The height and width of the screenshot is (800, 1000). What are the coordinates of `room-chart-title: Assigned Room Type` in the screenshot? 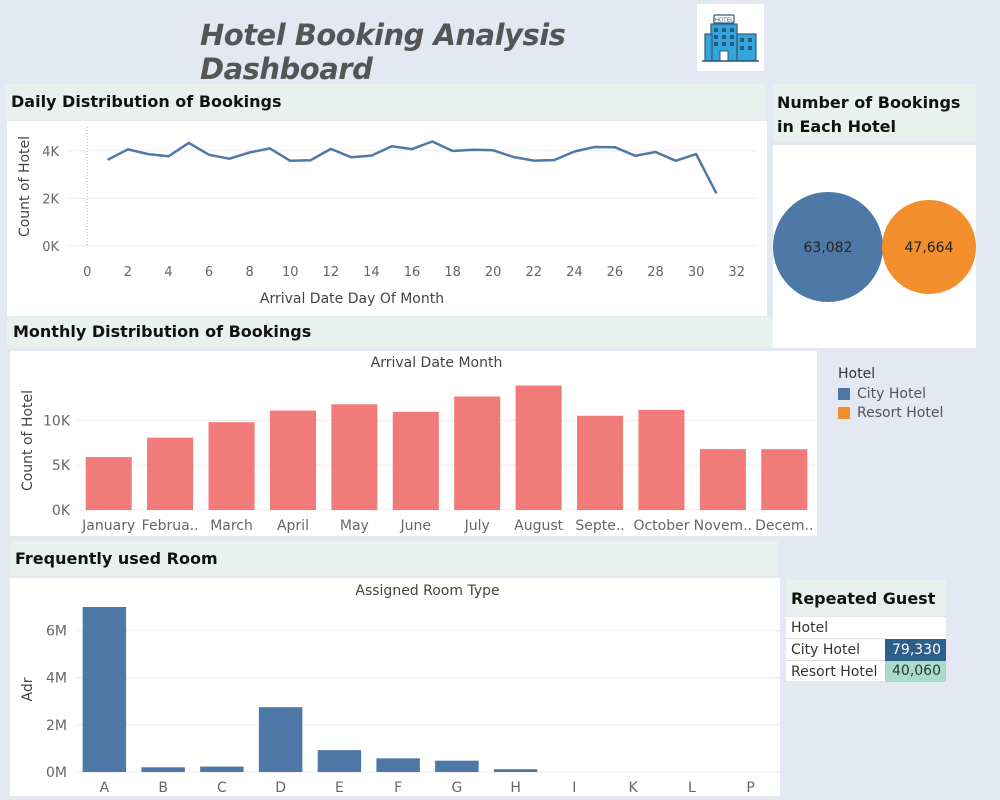 It's located at (427, 591).